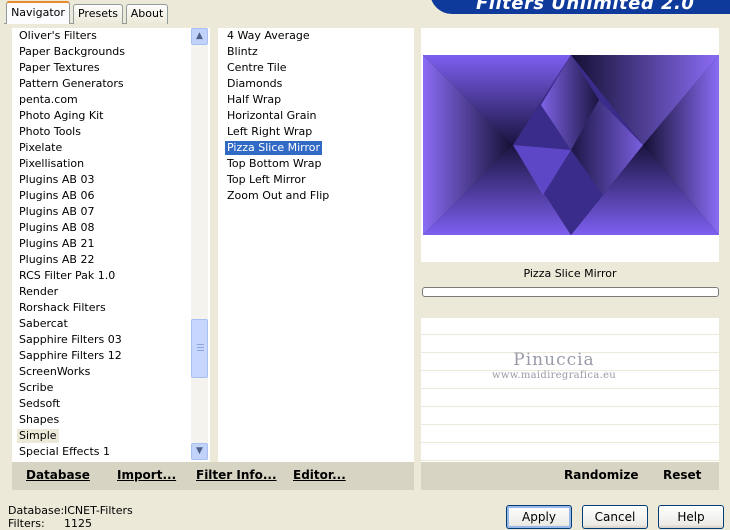  I want to click on filter-item: Top Bottom Wrap, so click(274, 164).